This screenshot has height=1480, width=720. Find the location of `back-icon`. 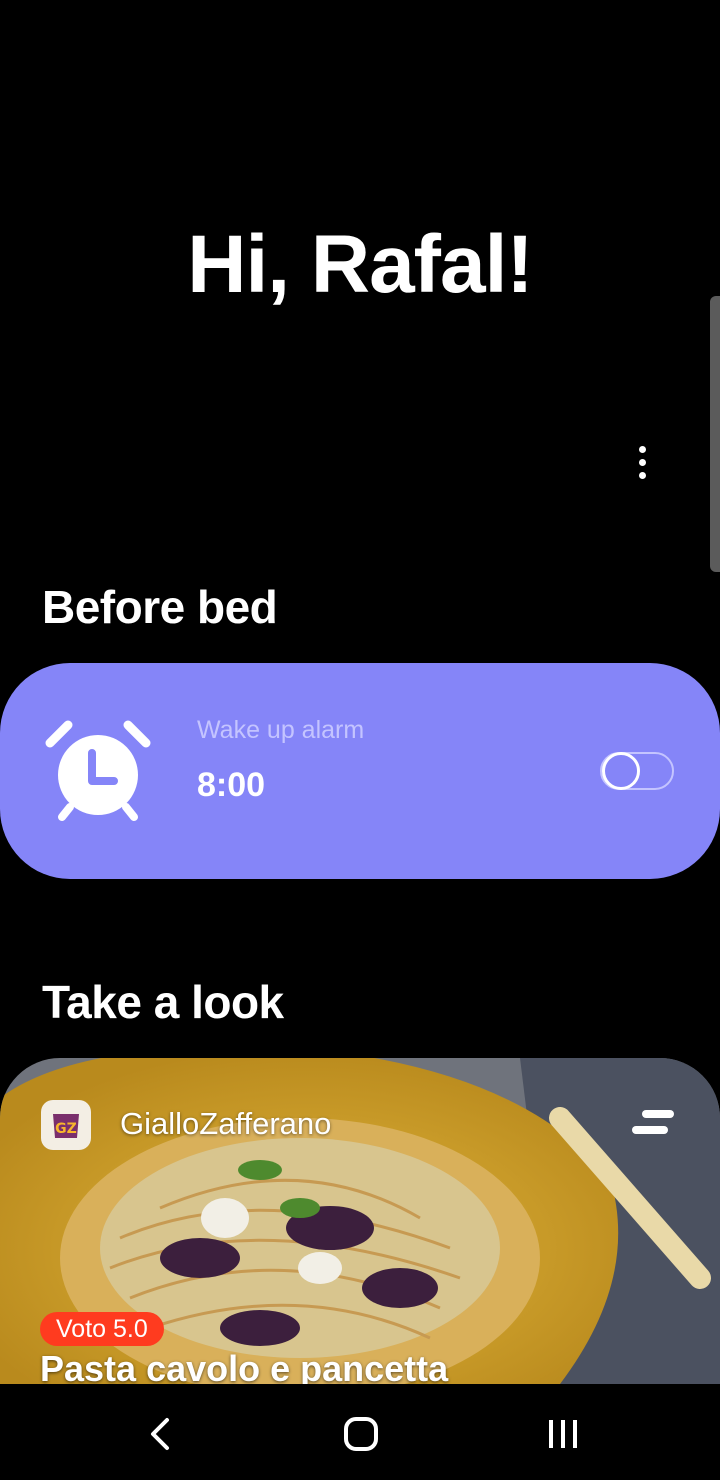

back-icon is located at coordinates (160, 1434).